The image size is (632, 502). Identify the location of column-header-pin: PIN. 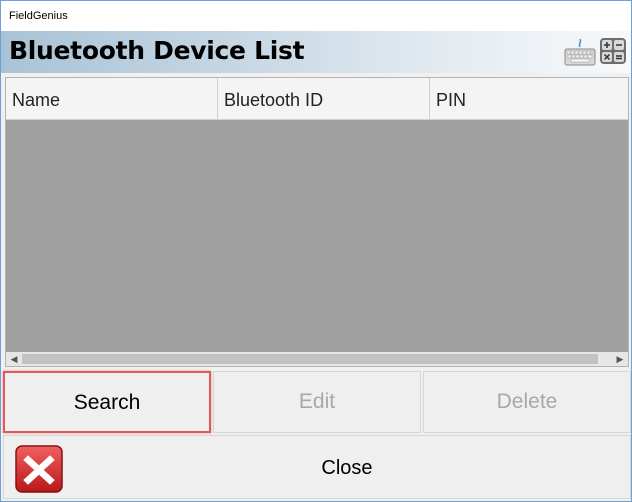
(529, 99).